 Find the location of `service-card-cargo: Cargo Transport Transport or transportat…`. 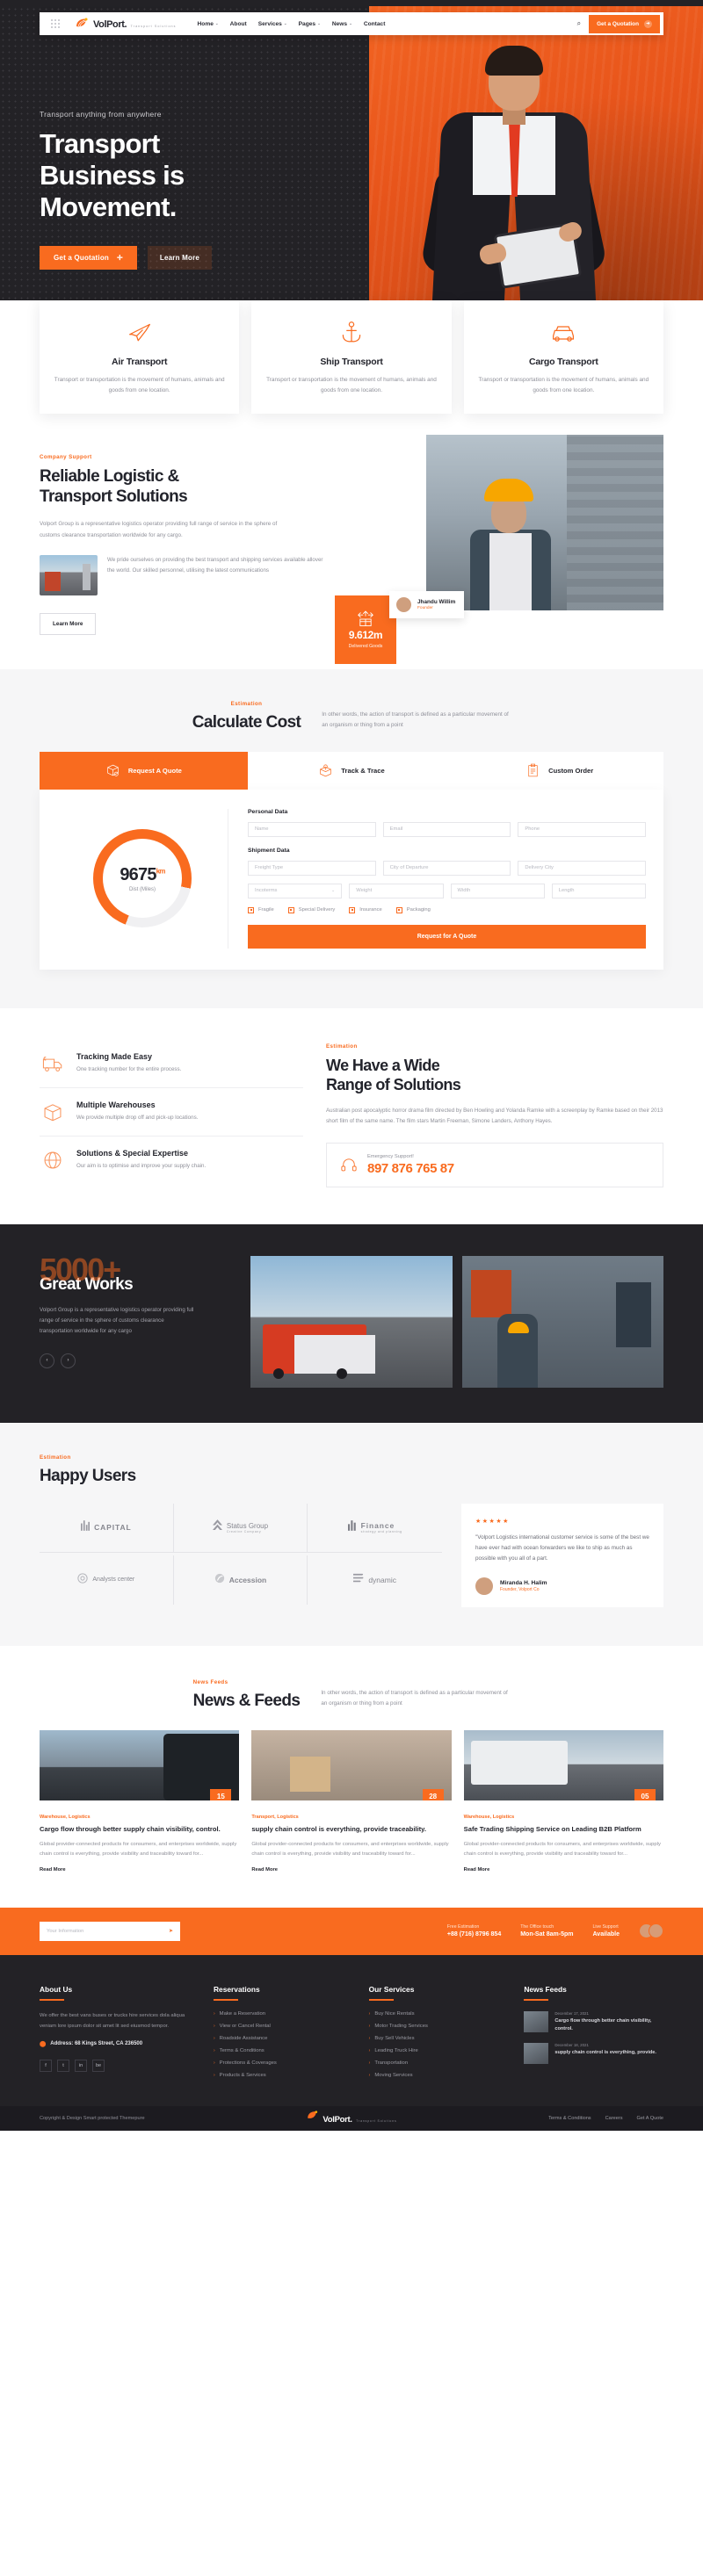

service-card-cargo: Cargo Transport Transport or transportat… is located at coordinates (563, 357).